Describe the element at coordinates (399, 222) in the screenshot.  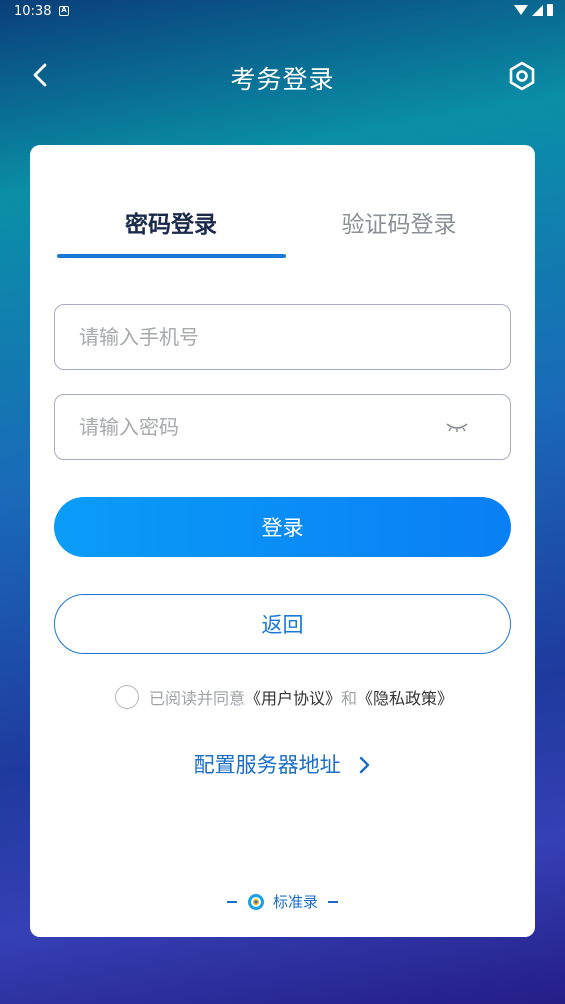
I see `tab-code-login: 验证码登录` at that location.